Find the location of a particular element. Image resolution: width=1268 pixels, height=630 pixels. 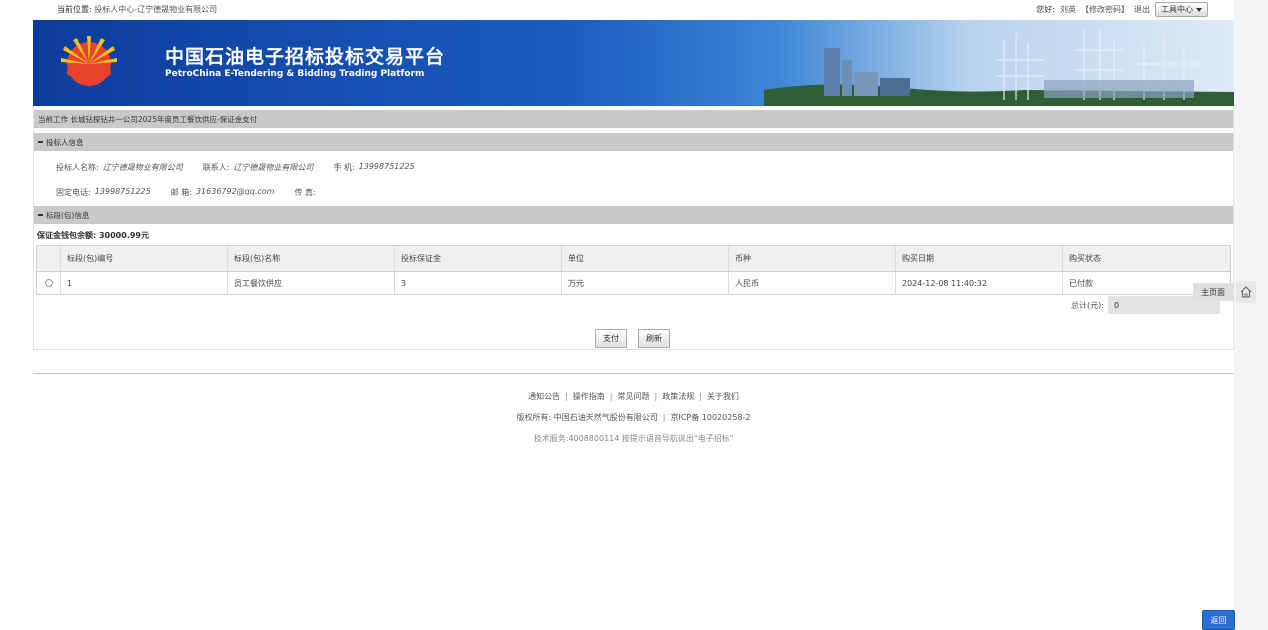

petrochina-logo-icon is located at coordinates (89, 61).